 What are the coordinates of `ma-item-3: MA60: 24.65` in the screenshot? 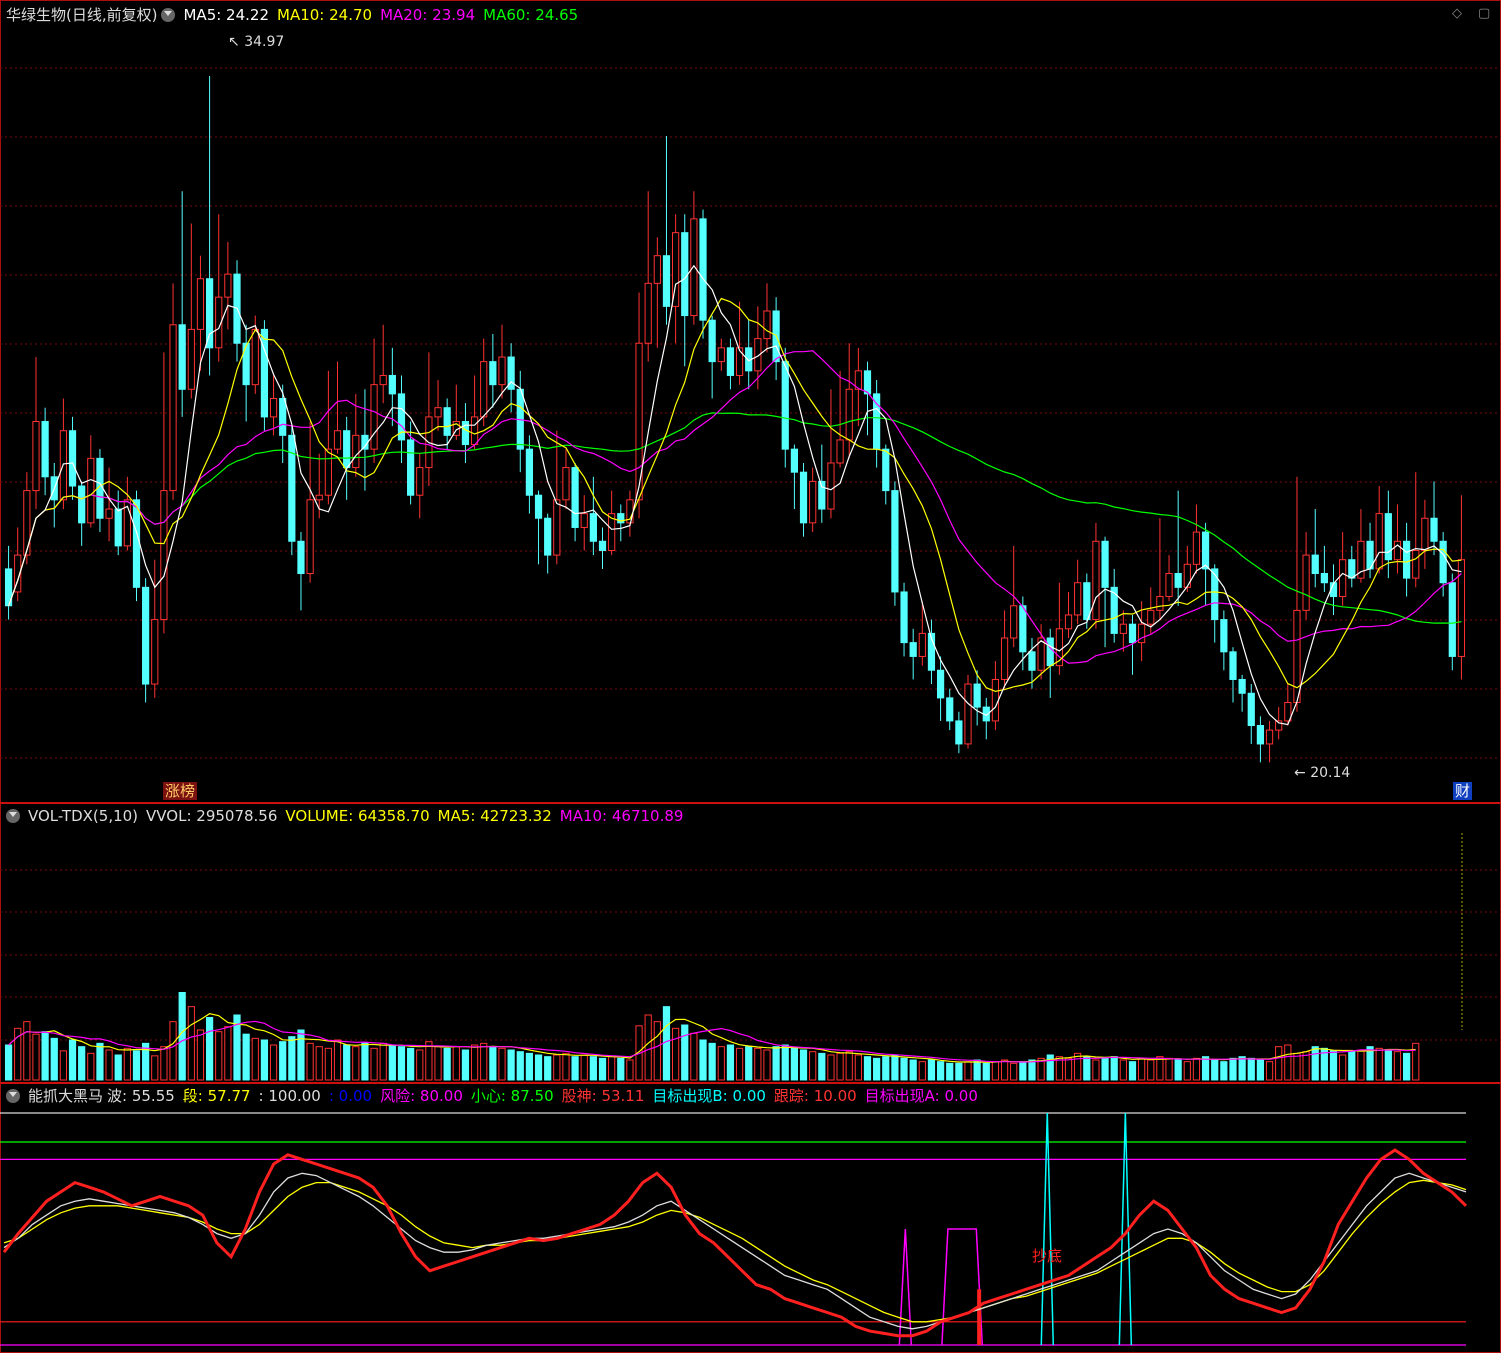 It's located at (531, 15).